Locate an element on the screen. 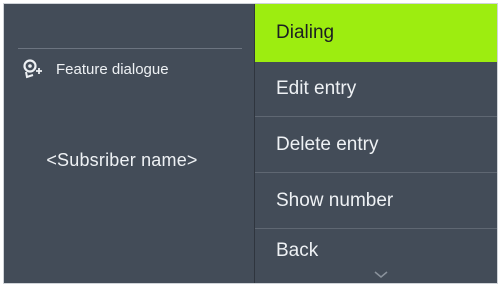 Image resolution: width=501 pixels, height=287 pixels. menu-item-back: Back is located at coordinates (376, 251).